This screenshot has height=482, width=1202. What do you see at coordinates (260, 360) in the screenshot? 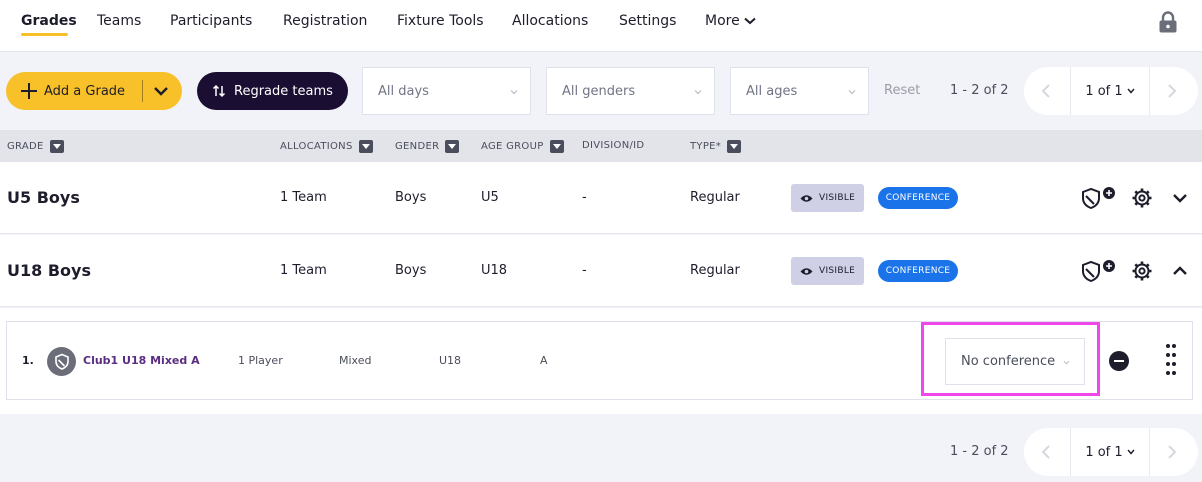
I see `team-players: 1 Player` at bounding box center [260, 360].